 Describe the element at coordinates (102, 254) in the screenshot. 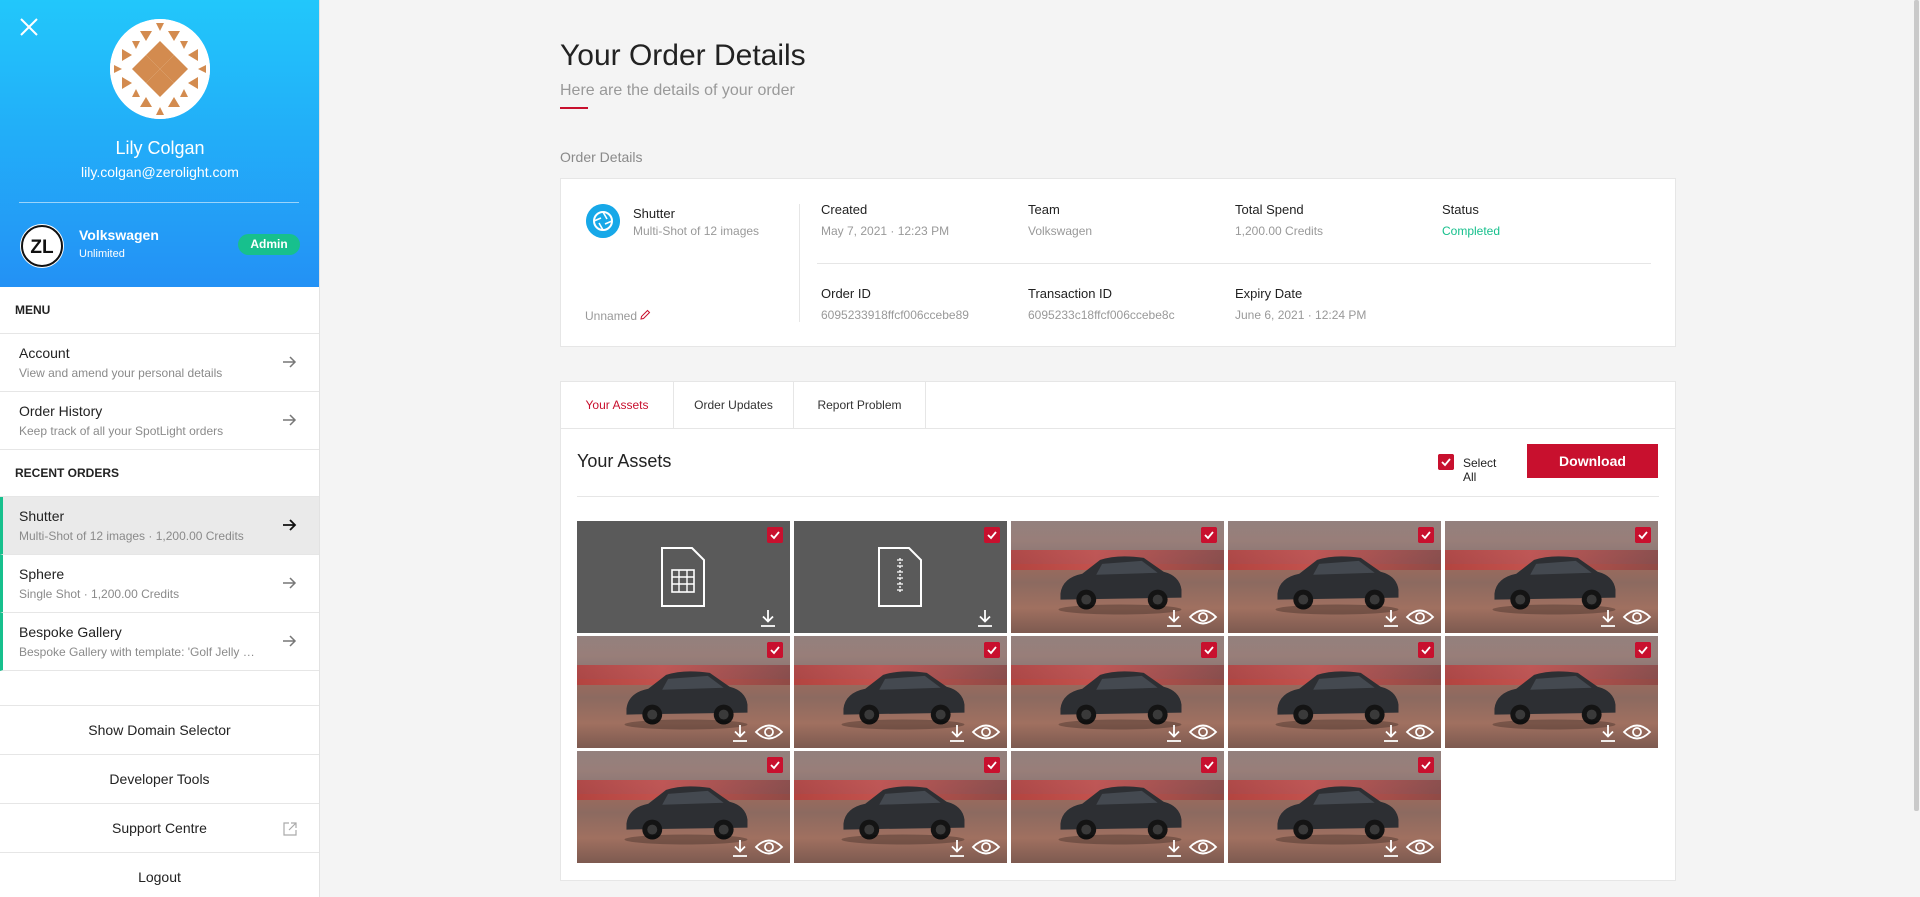

I see `org-plan: Unlimited` at that location.